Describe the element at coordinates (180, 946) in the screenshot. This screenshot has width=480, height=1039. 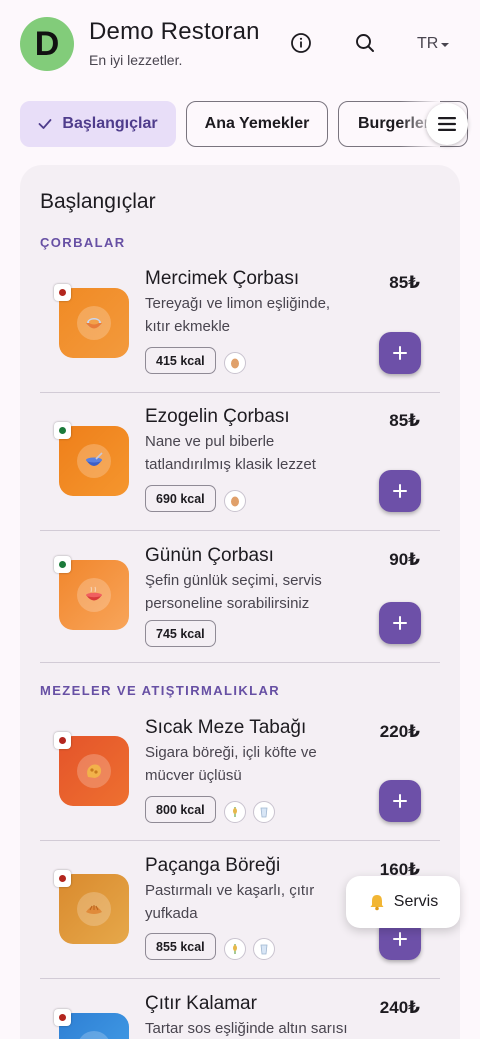
I see `calorie-badge: 855 kcal` at that location.